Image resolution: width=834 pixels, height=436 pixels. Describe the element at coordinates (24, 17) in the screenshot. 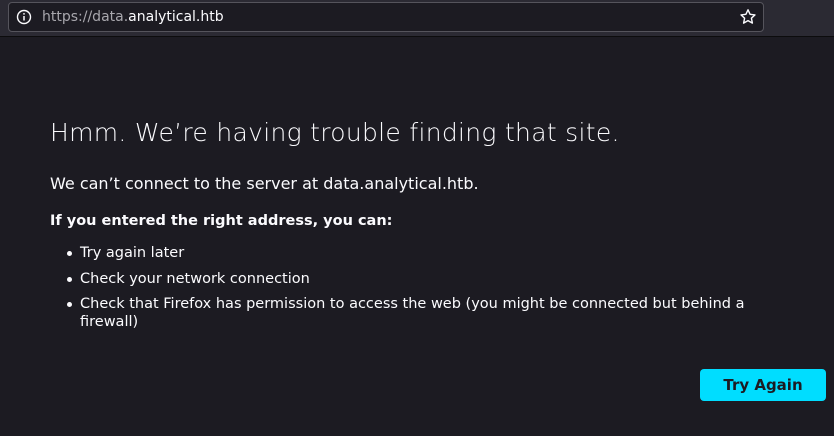

I see `info-icon` at that location.